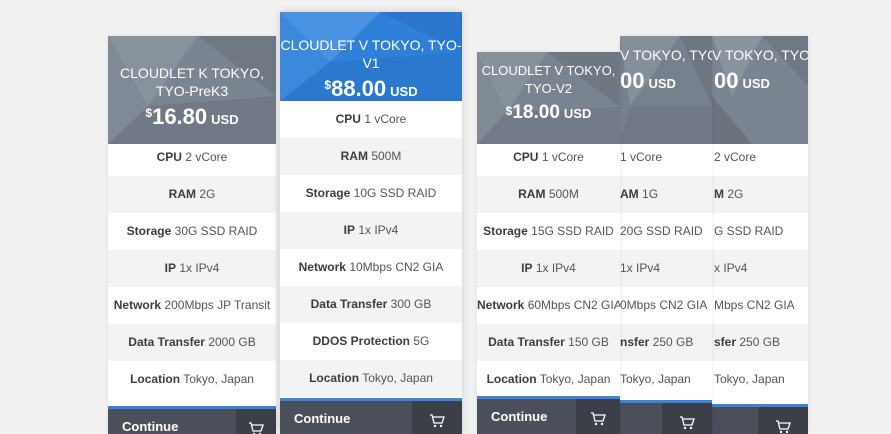 The height and width of the screenshot is (434, 891). What do you see at coordinates (760, 194) in the screenshot?
I see `feature-row: M 2G` at bounding box center [760, 194].